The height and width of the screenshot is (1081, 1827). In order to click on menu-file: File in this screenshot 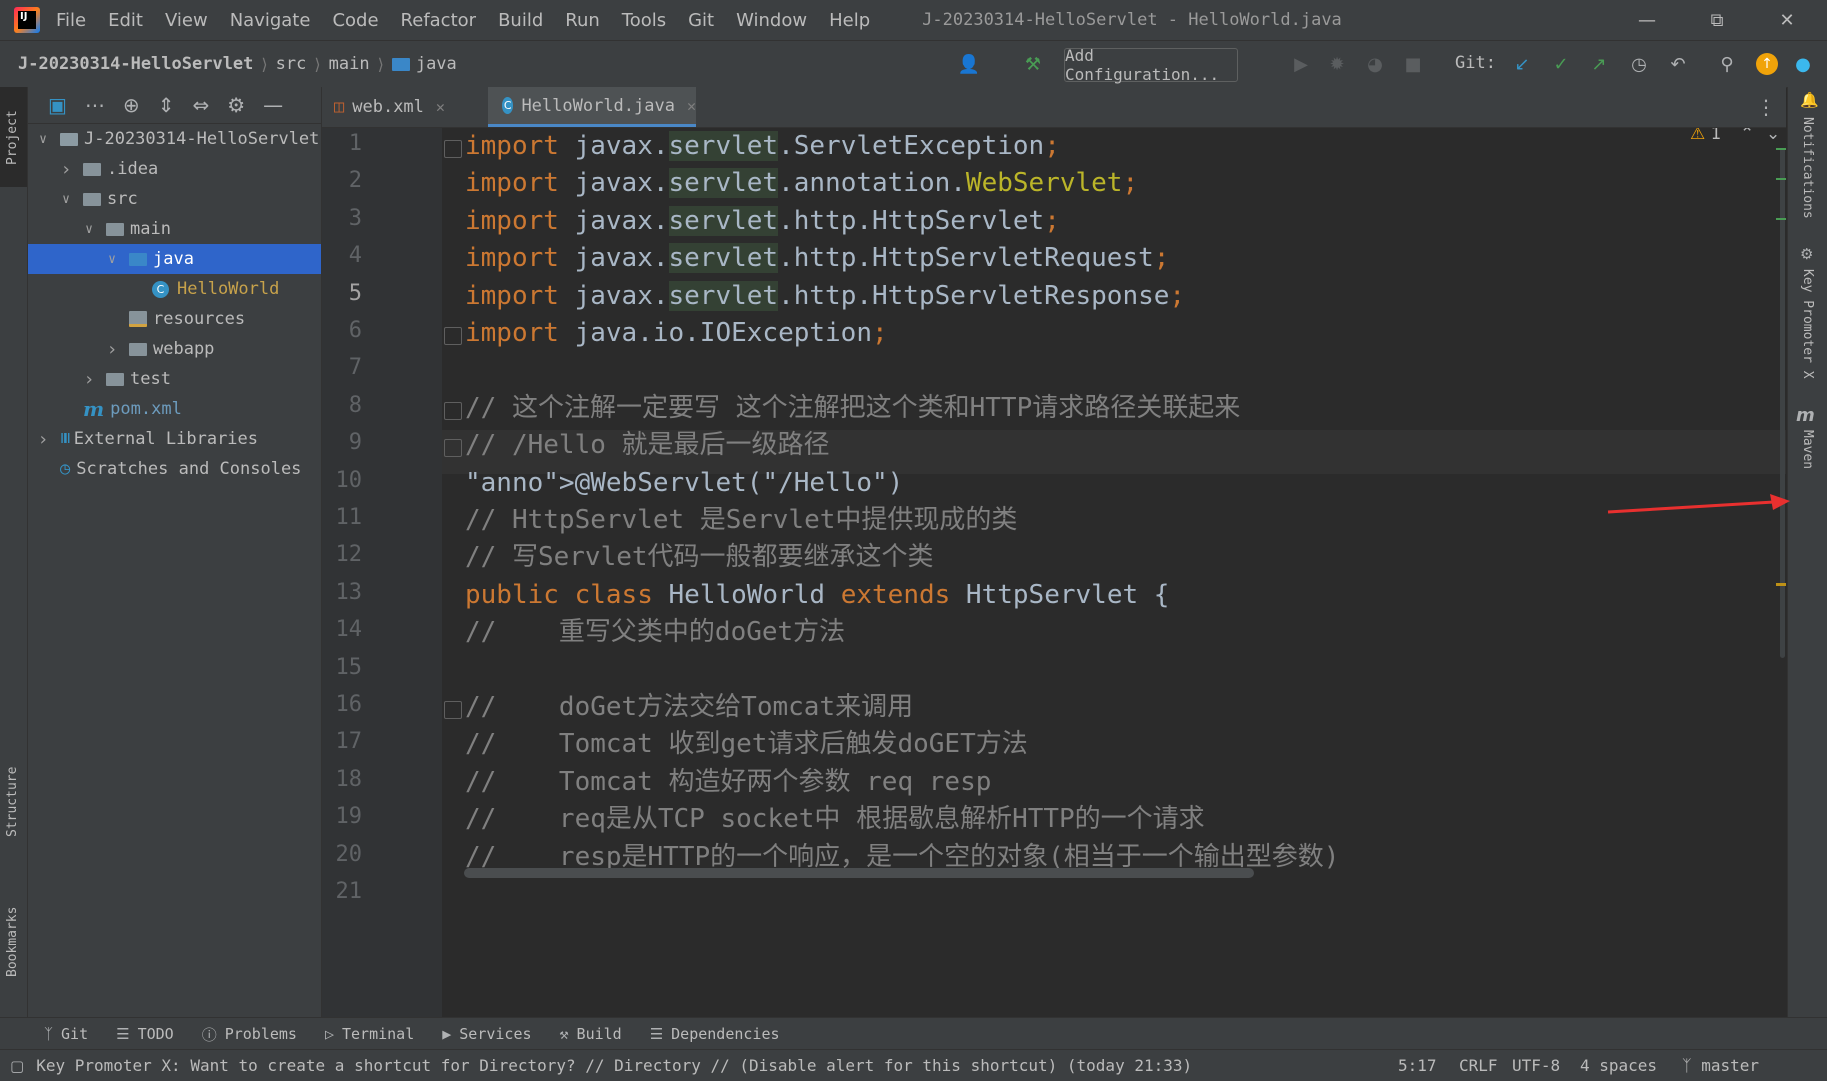, I will do `click(71, 20)`.